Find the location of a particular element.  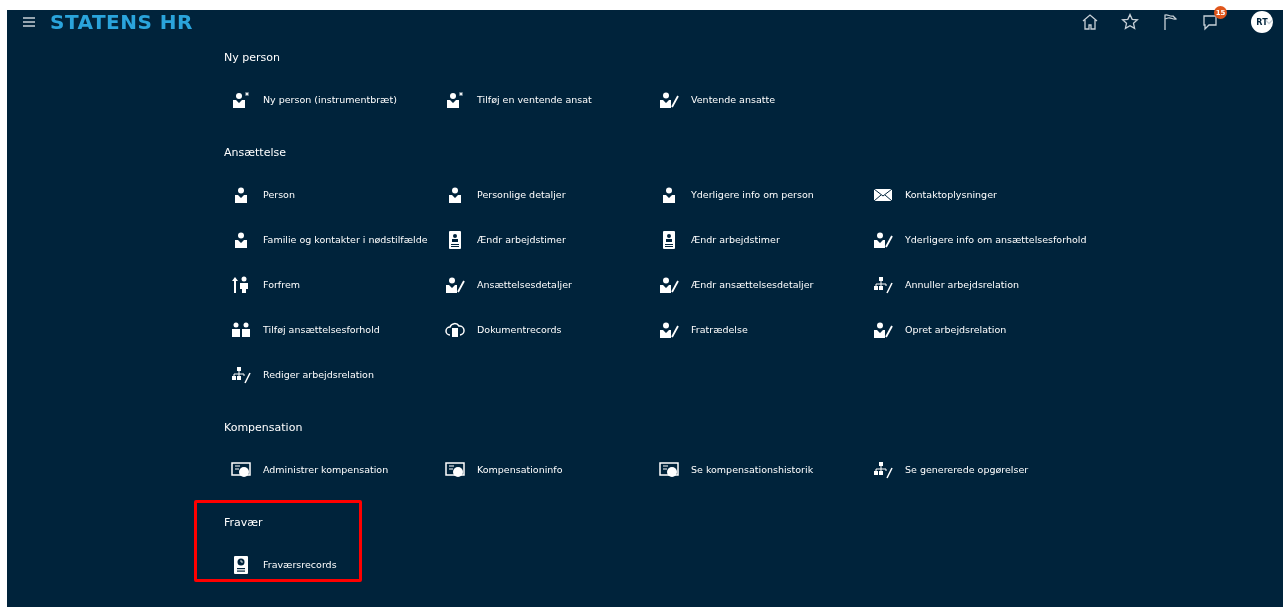

menu-link: Kontaktoplysninger is located at coordinates (996, 194).